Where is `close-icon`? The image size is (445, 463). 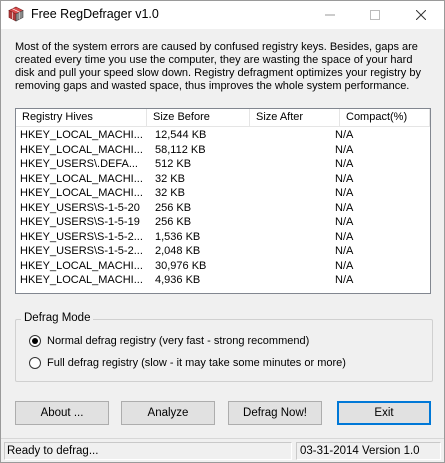 close-icon is located at coordinates (420, 15).